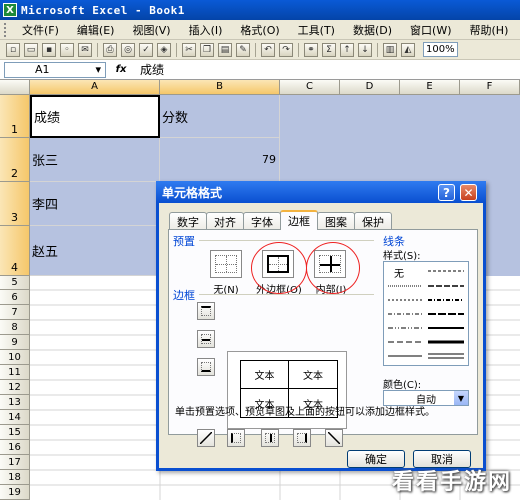 This screenshot has height=500, width=520. I want to click on undo-icon: ↶, so click(268, 49).